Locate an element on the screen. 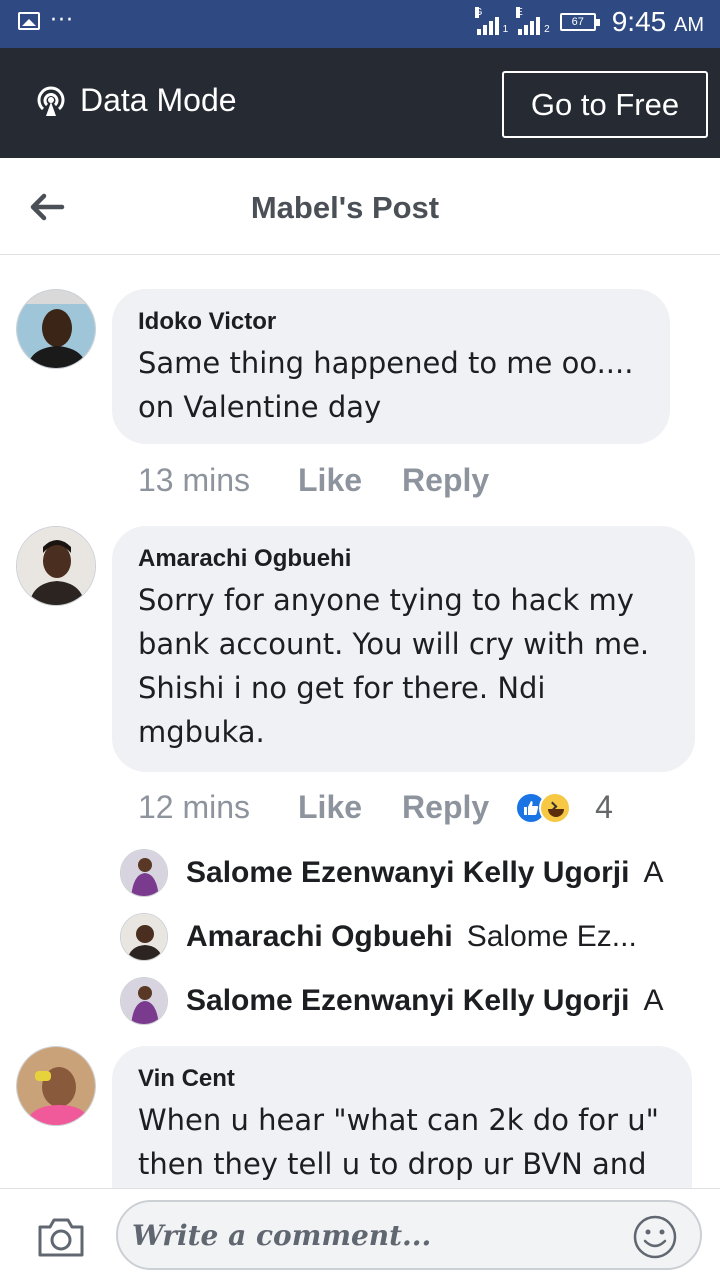 The width and height of the screenshot is (720, 1280). emoji-icon is located at coordinates (655, 1237).